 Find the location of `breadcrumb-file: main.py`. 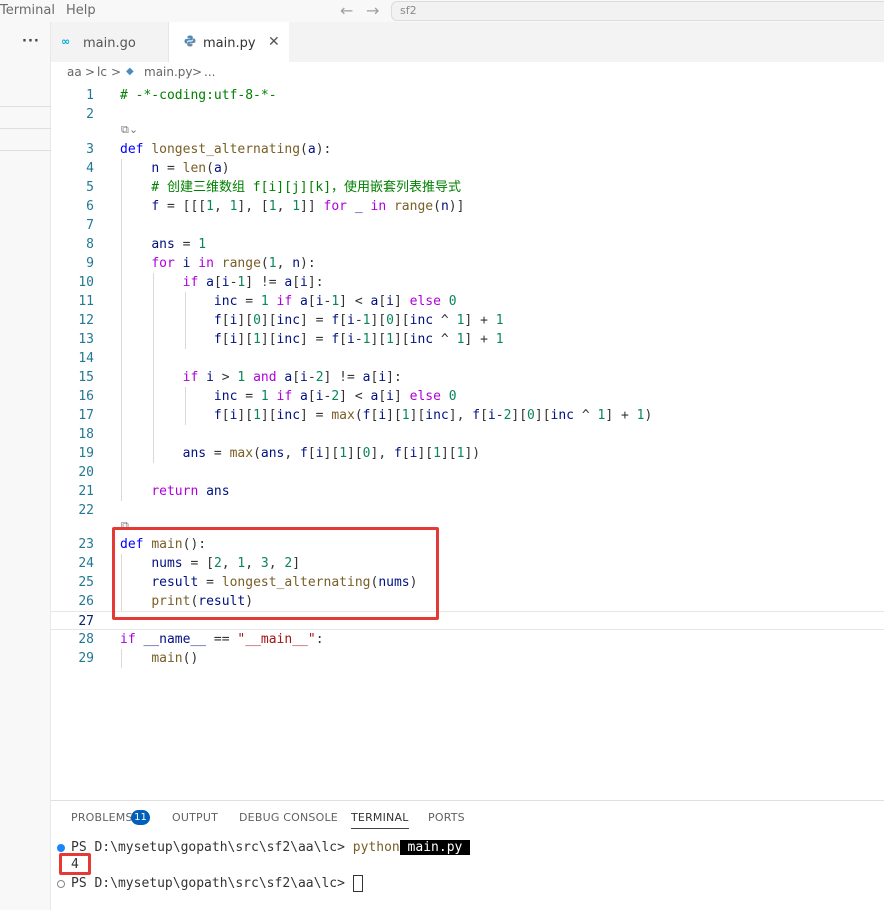

breadcrumb-file: main.py is located at coordinates (168, 72).